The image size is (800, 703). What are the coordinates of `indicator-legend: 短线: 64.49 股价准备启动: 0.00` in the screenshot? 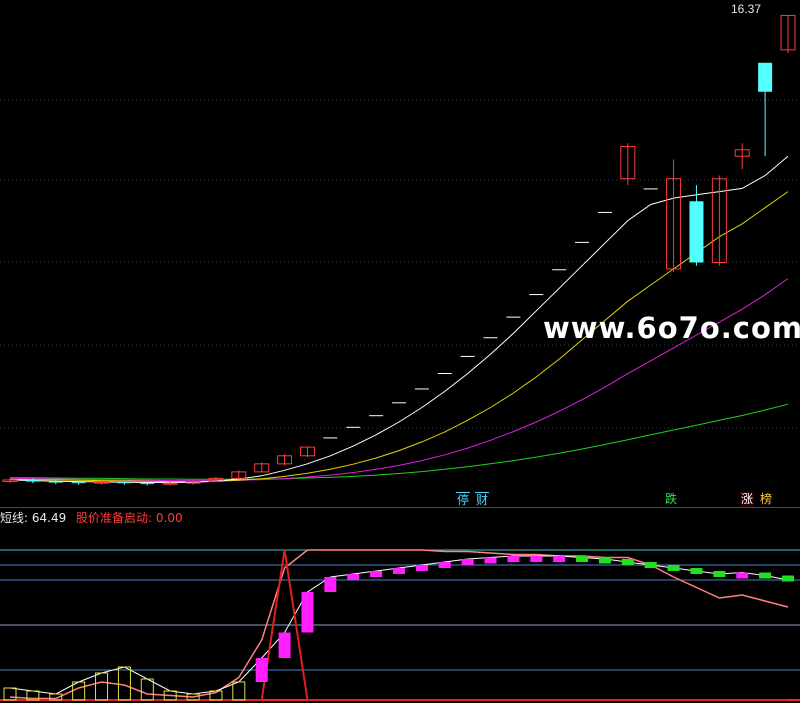 It's located at (91, 517).